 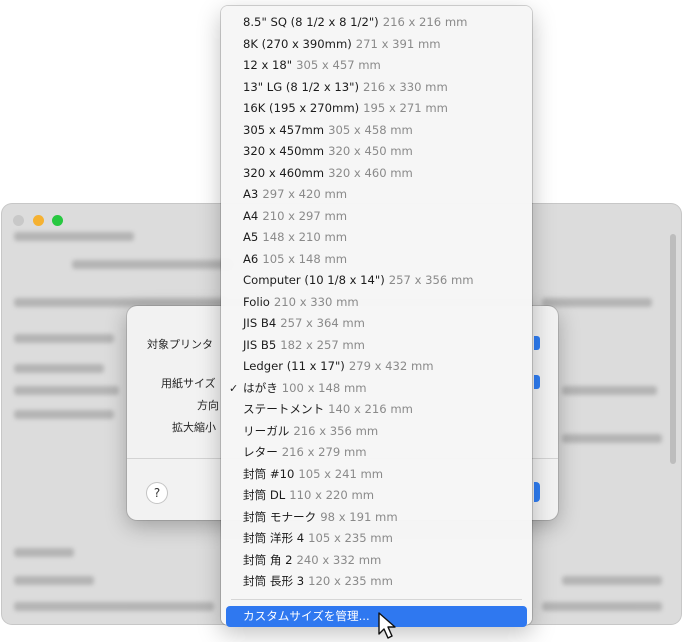 I want to click on menu-item-label: A4, so click(x=251, y=215).